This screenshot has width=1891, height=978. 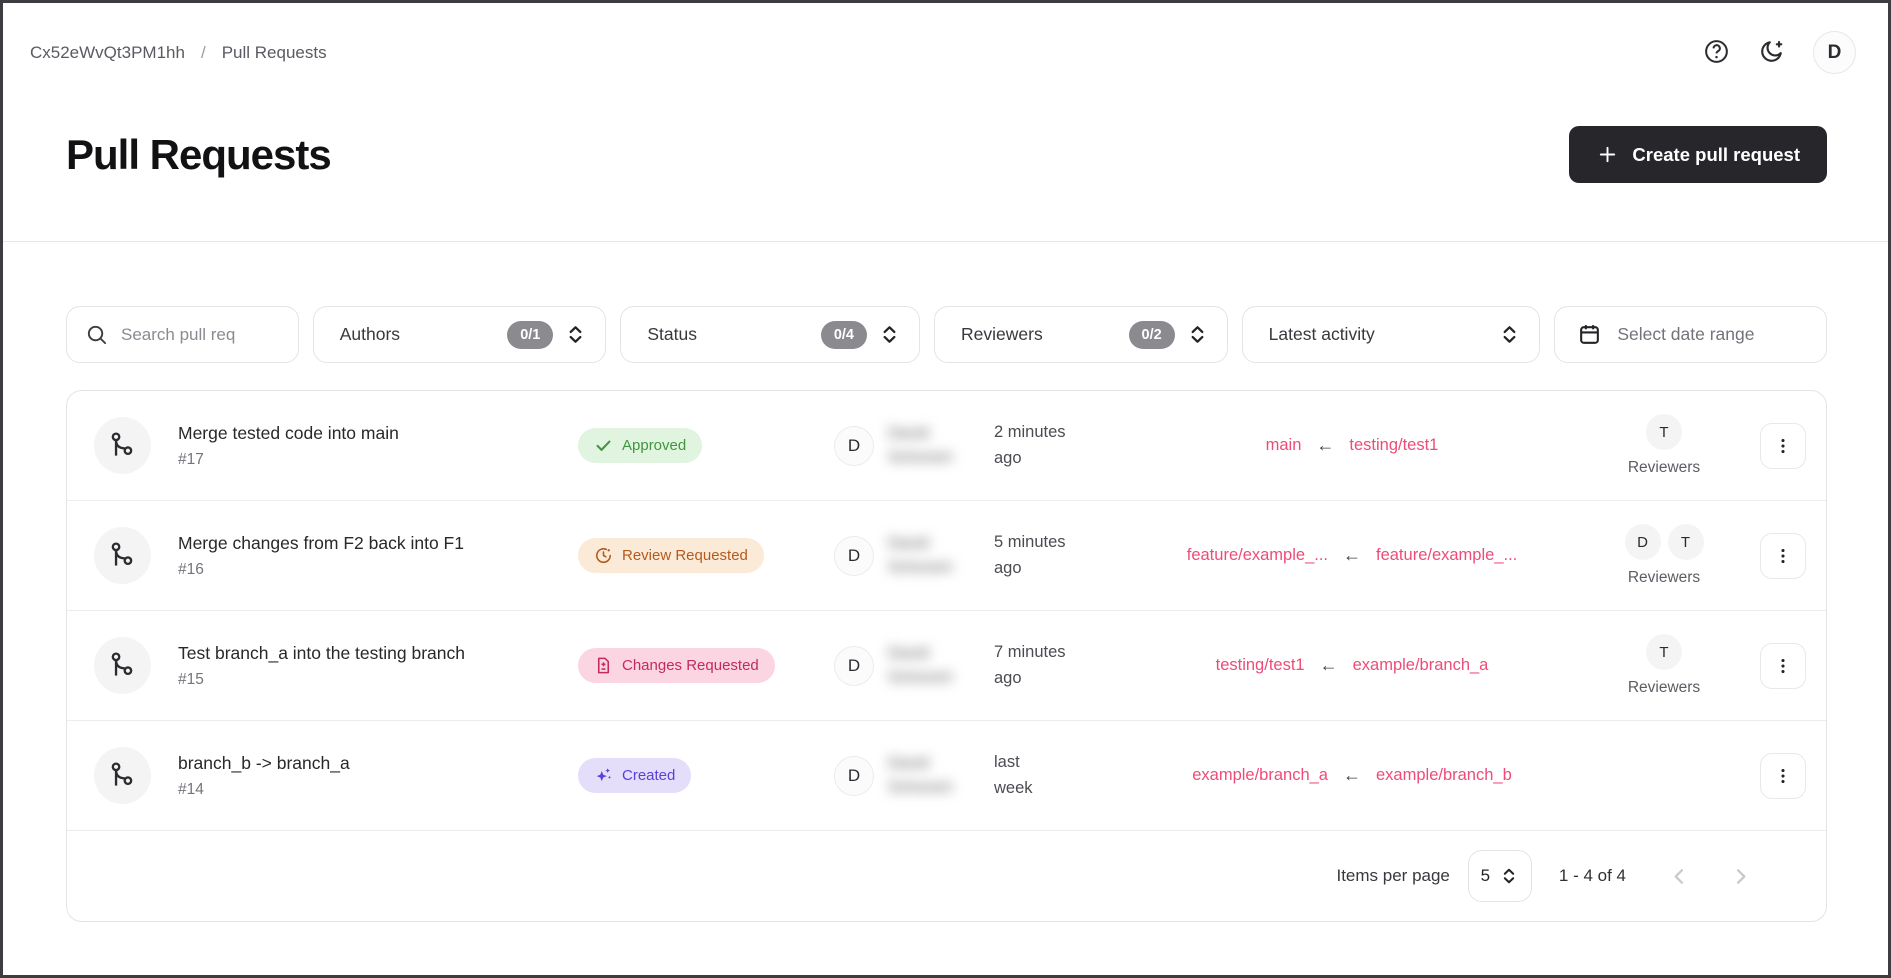 What do you see at coordinates (706, 445) in the screenshot?
I see `pr-status-cell: Approved` at bounding box center [706, 445].